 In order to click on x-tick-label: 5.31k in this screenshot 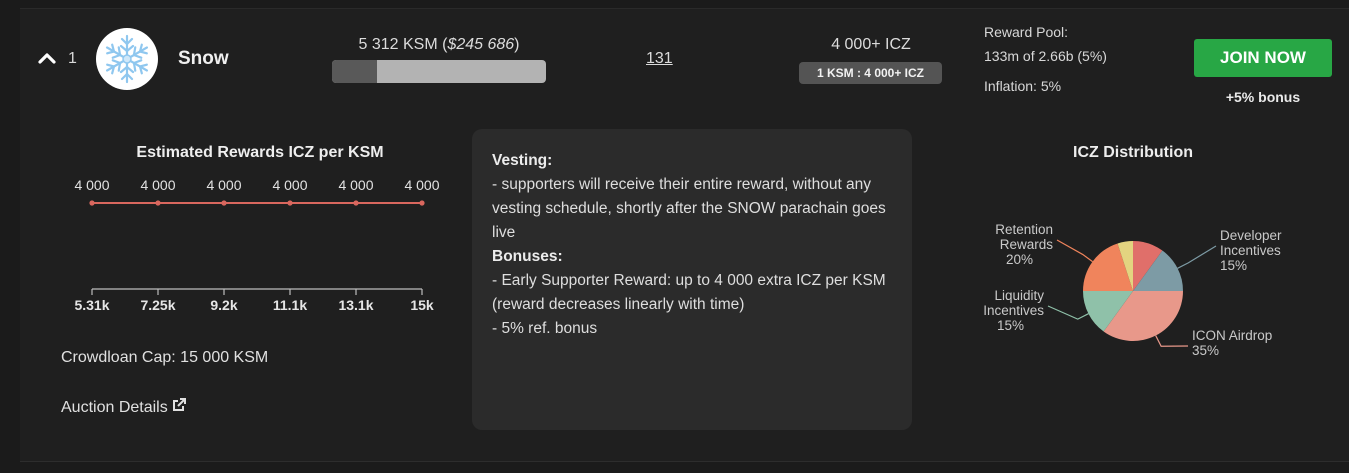, I will do `click(91, 305)`.